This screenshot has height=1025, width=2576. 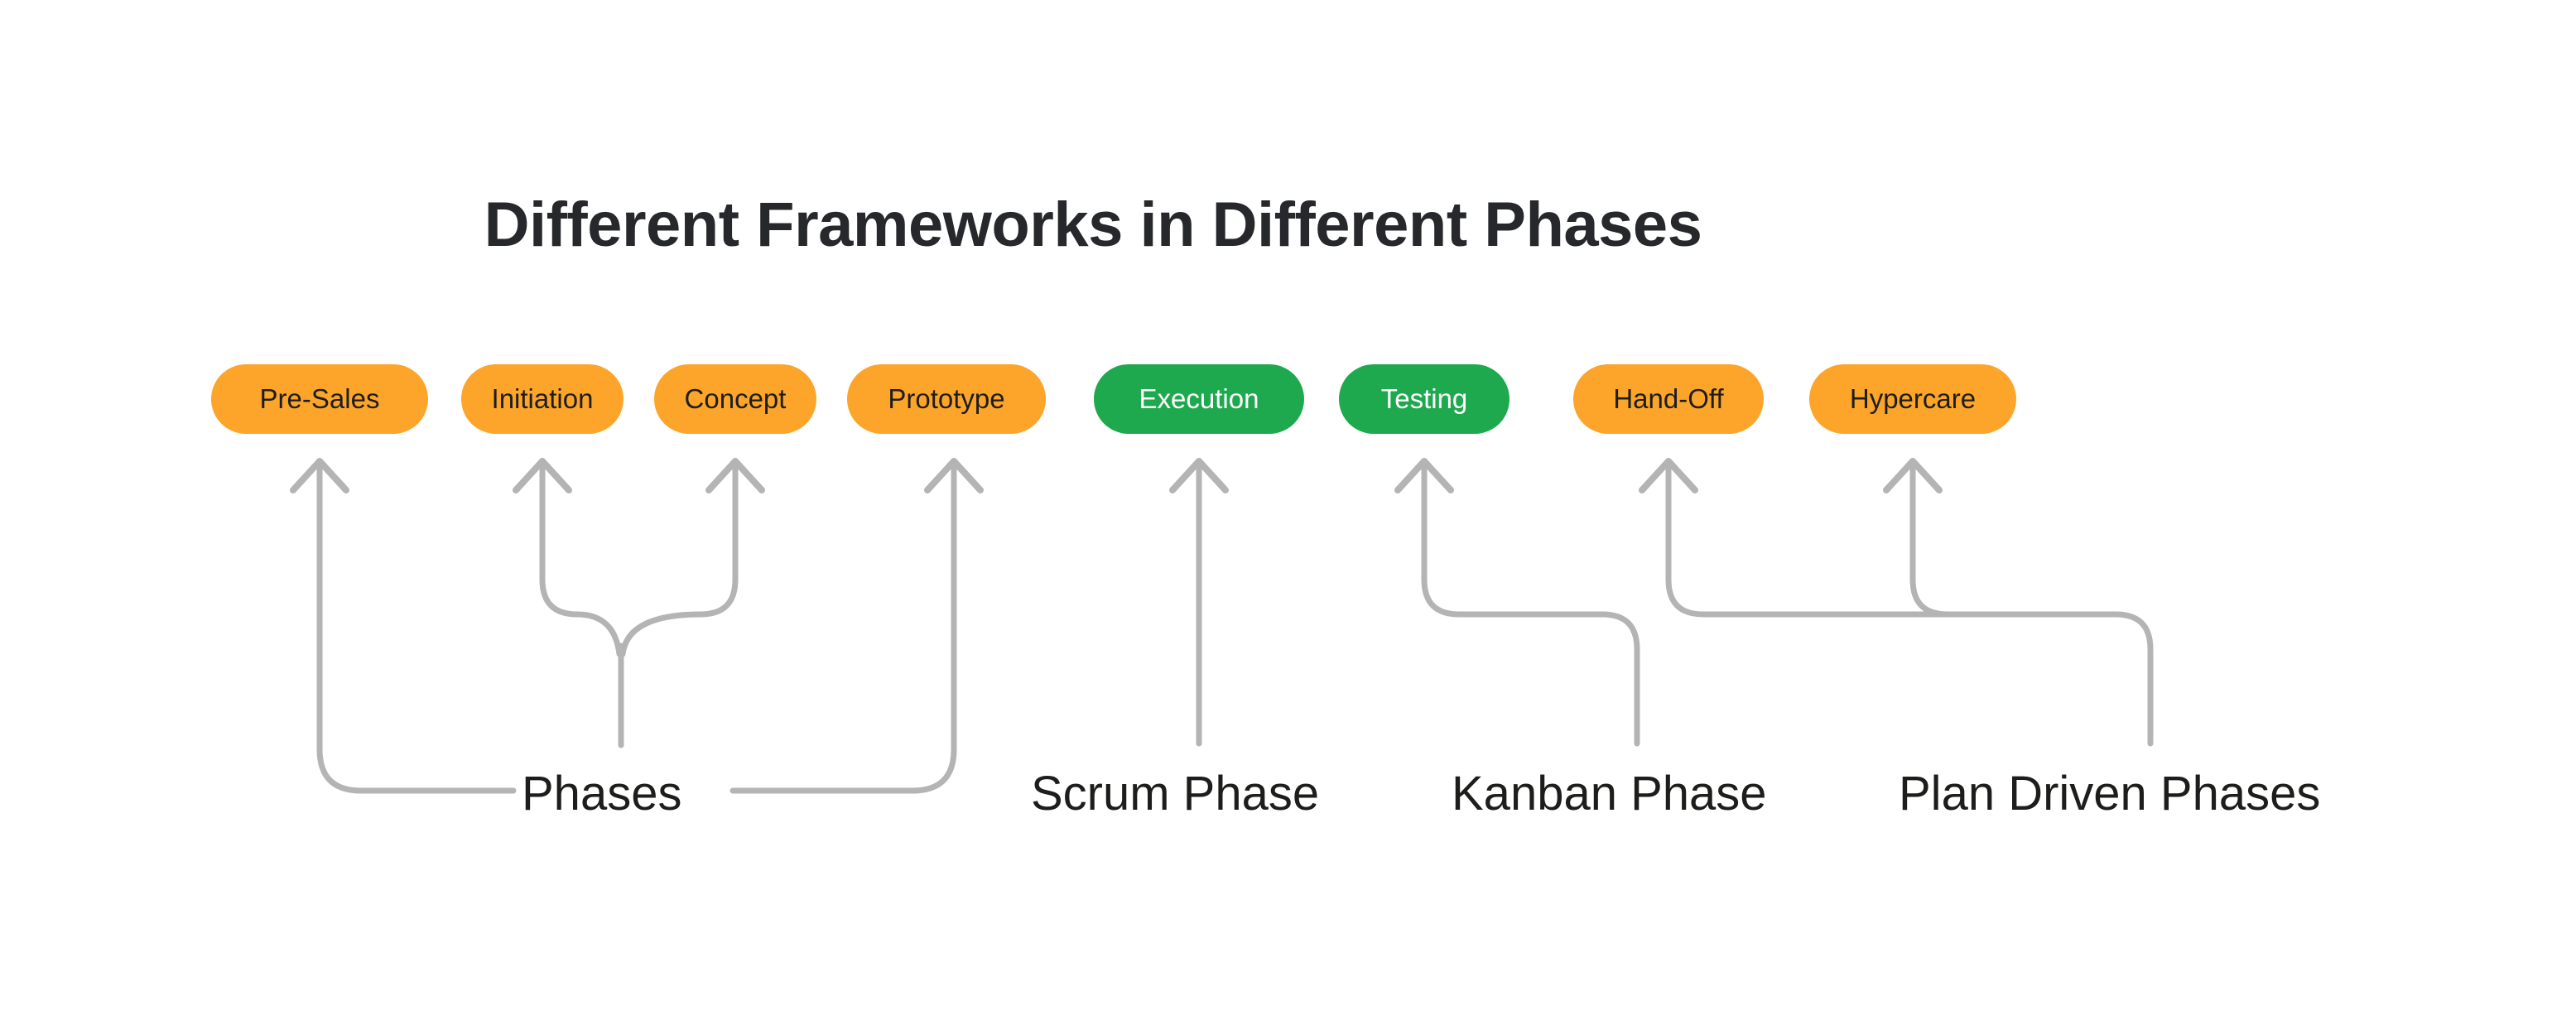 I want to click on phase-node-testing: Testing, so click(x=1424, y=399).